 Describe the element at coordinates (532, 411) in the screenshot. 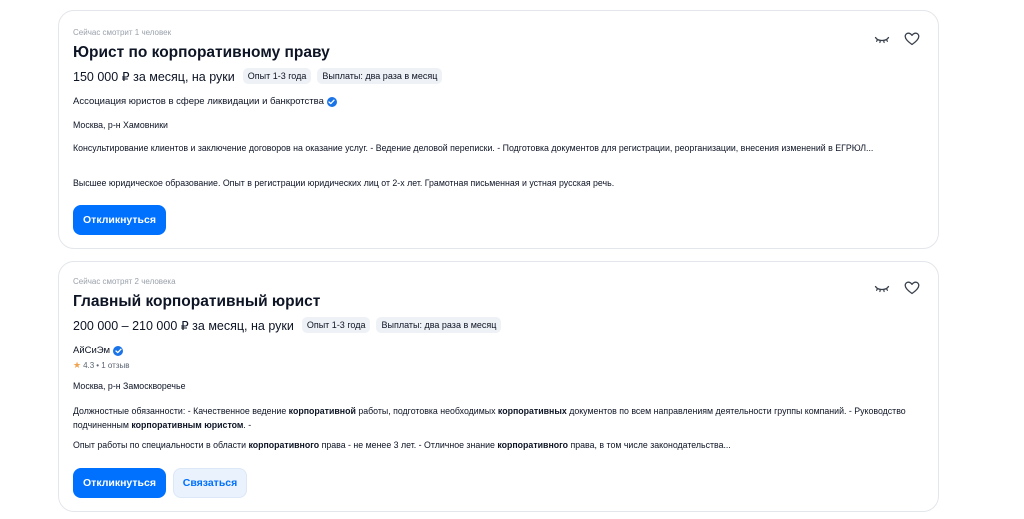

I see `highlight: корпоративных` at that location.